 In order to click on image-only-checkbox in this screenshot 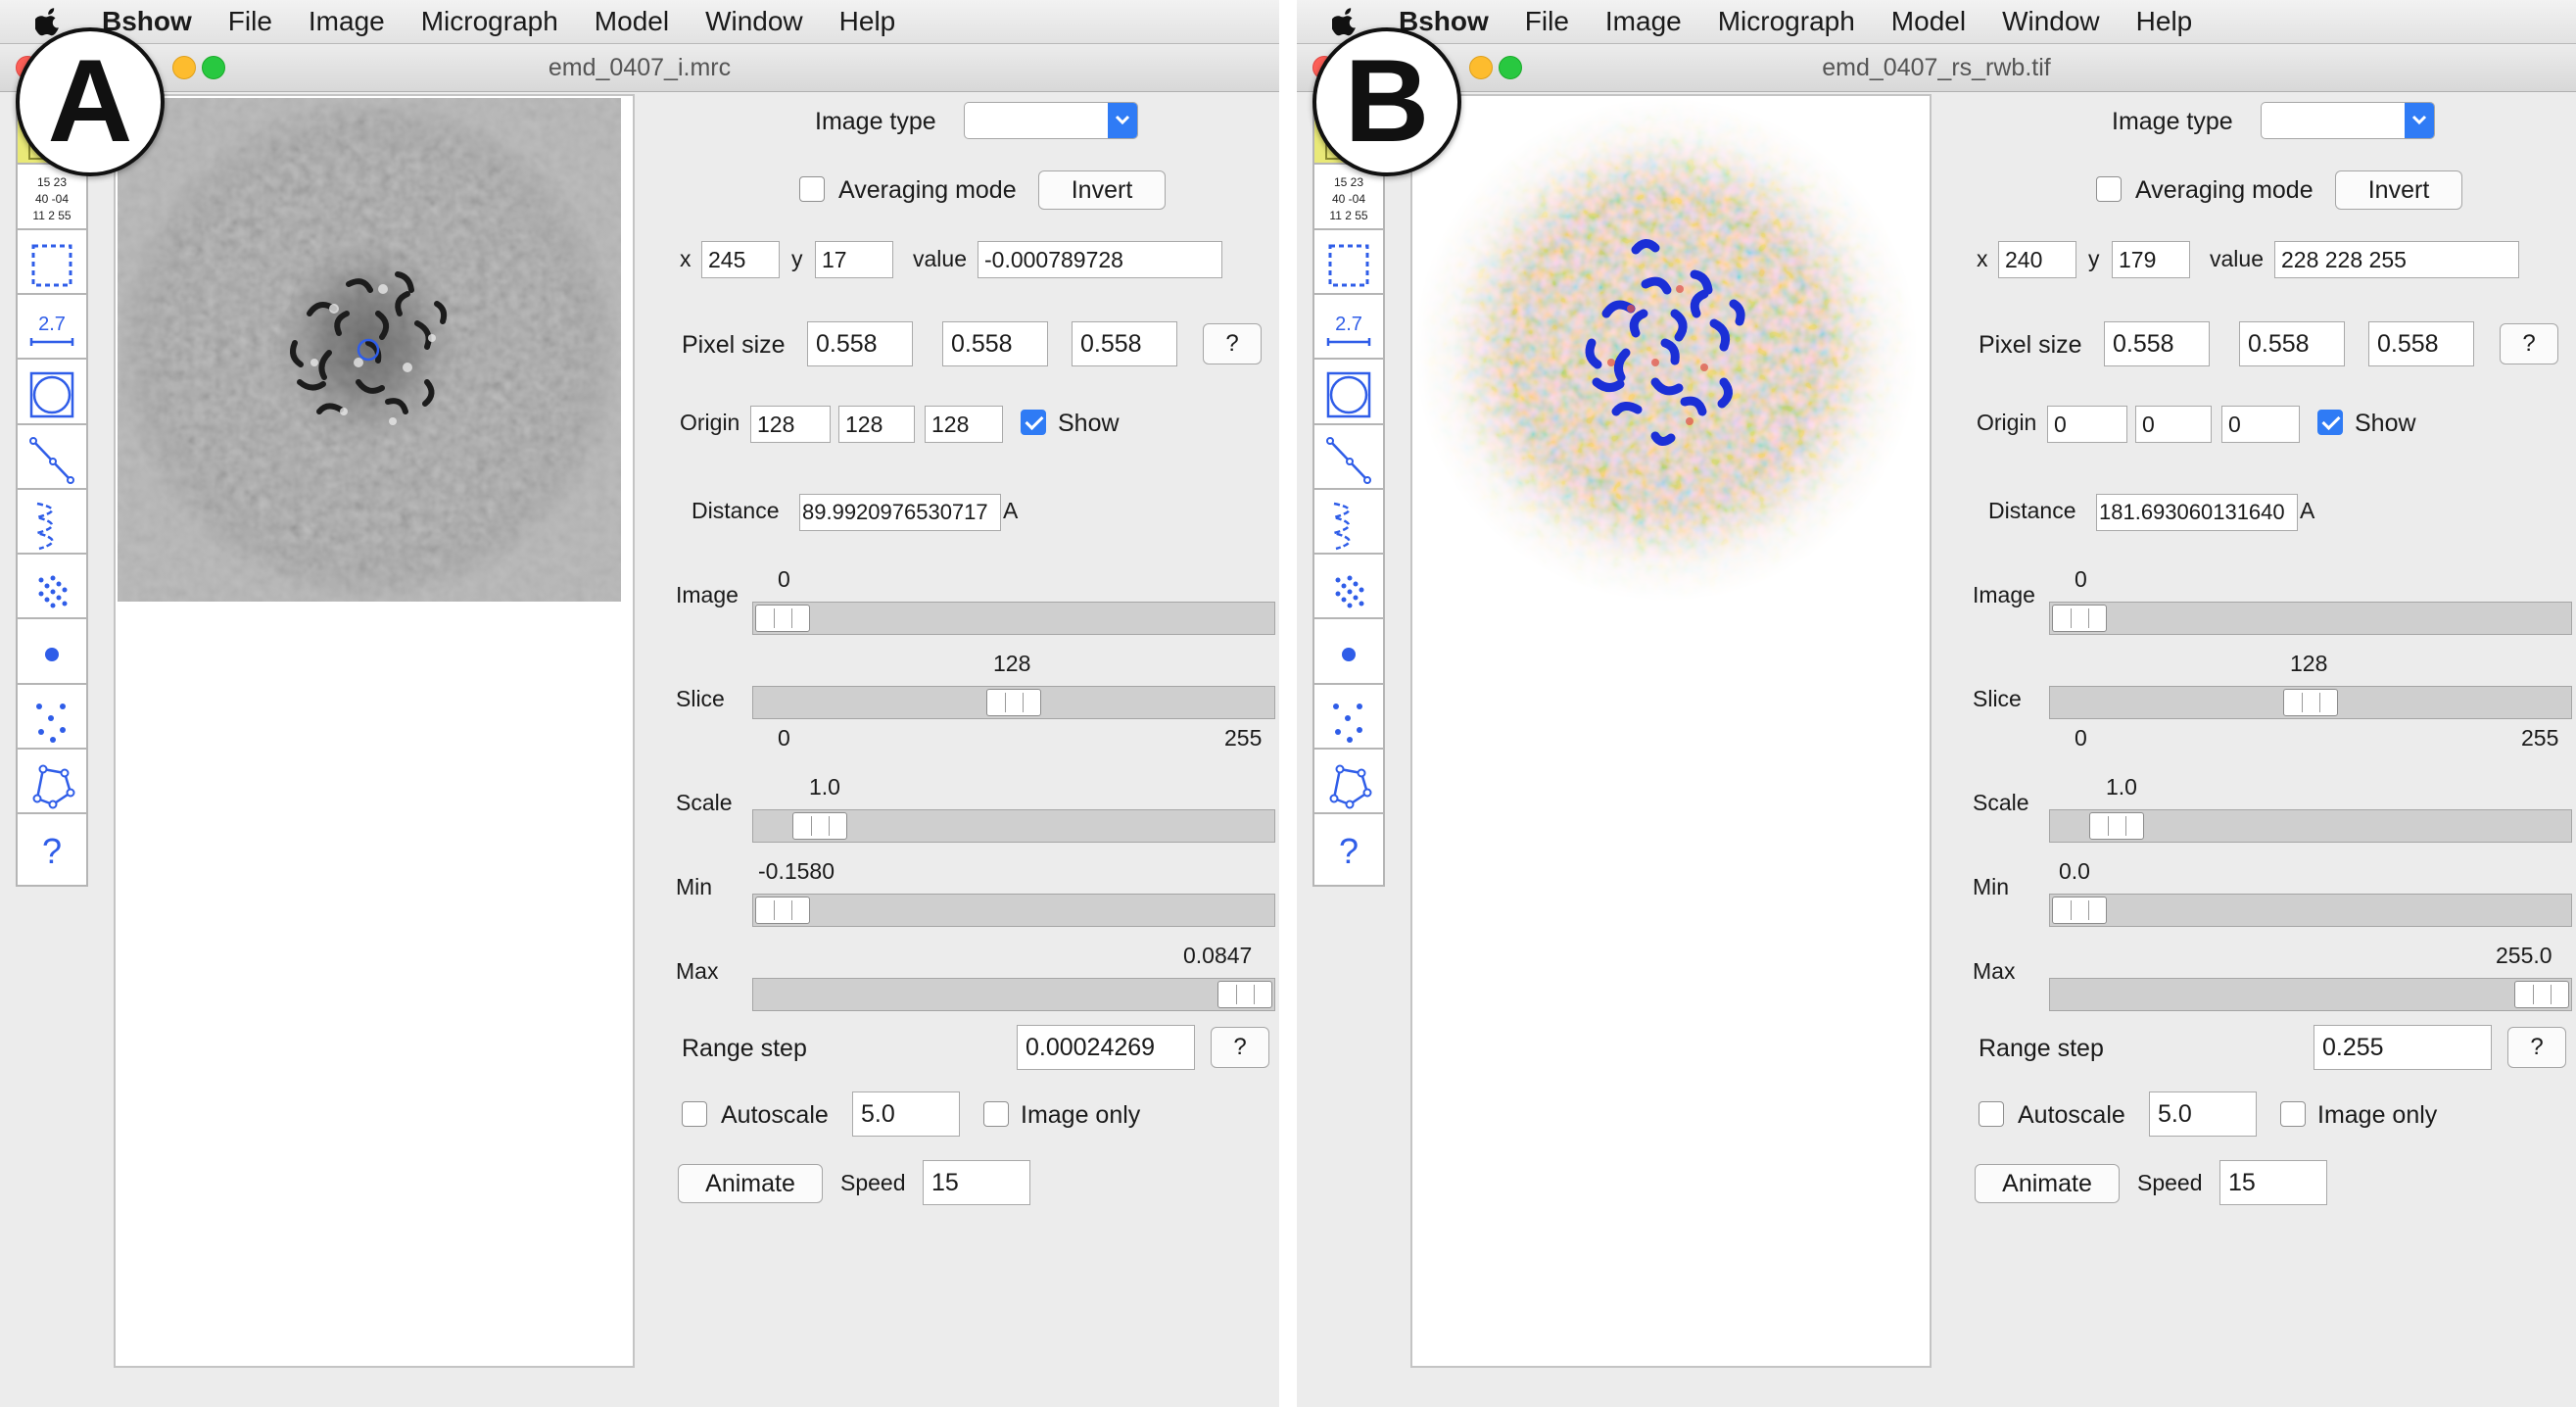, I will do `click(2293, 1114)`.